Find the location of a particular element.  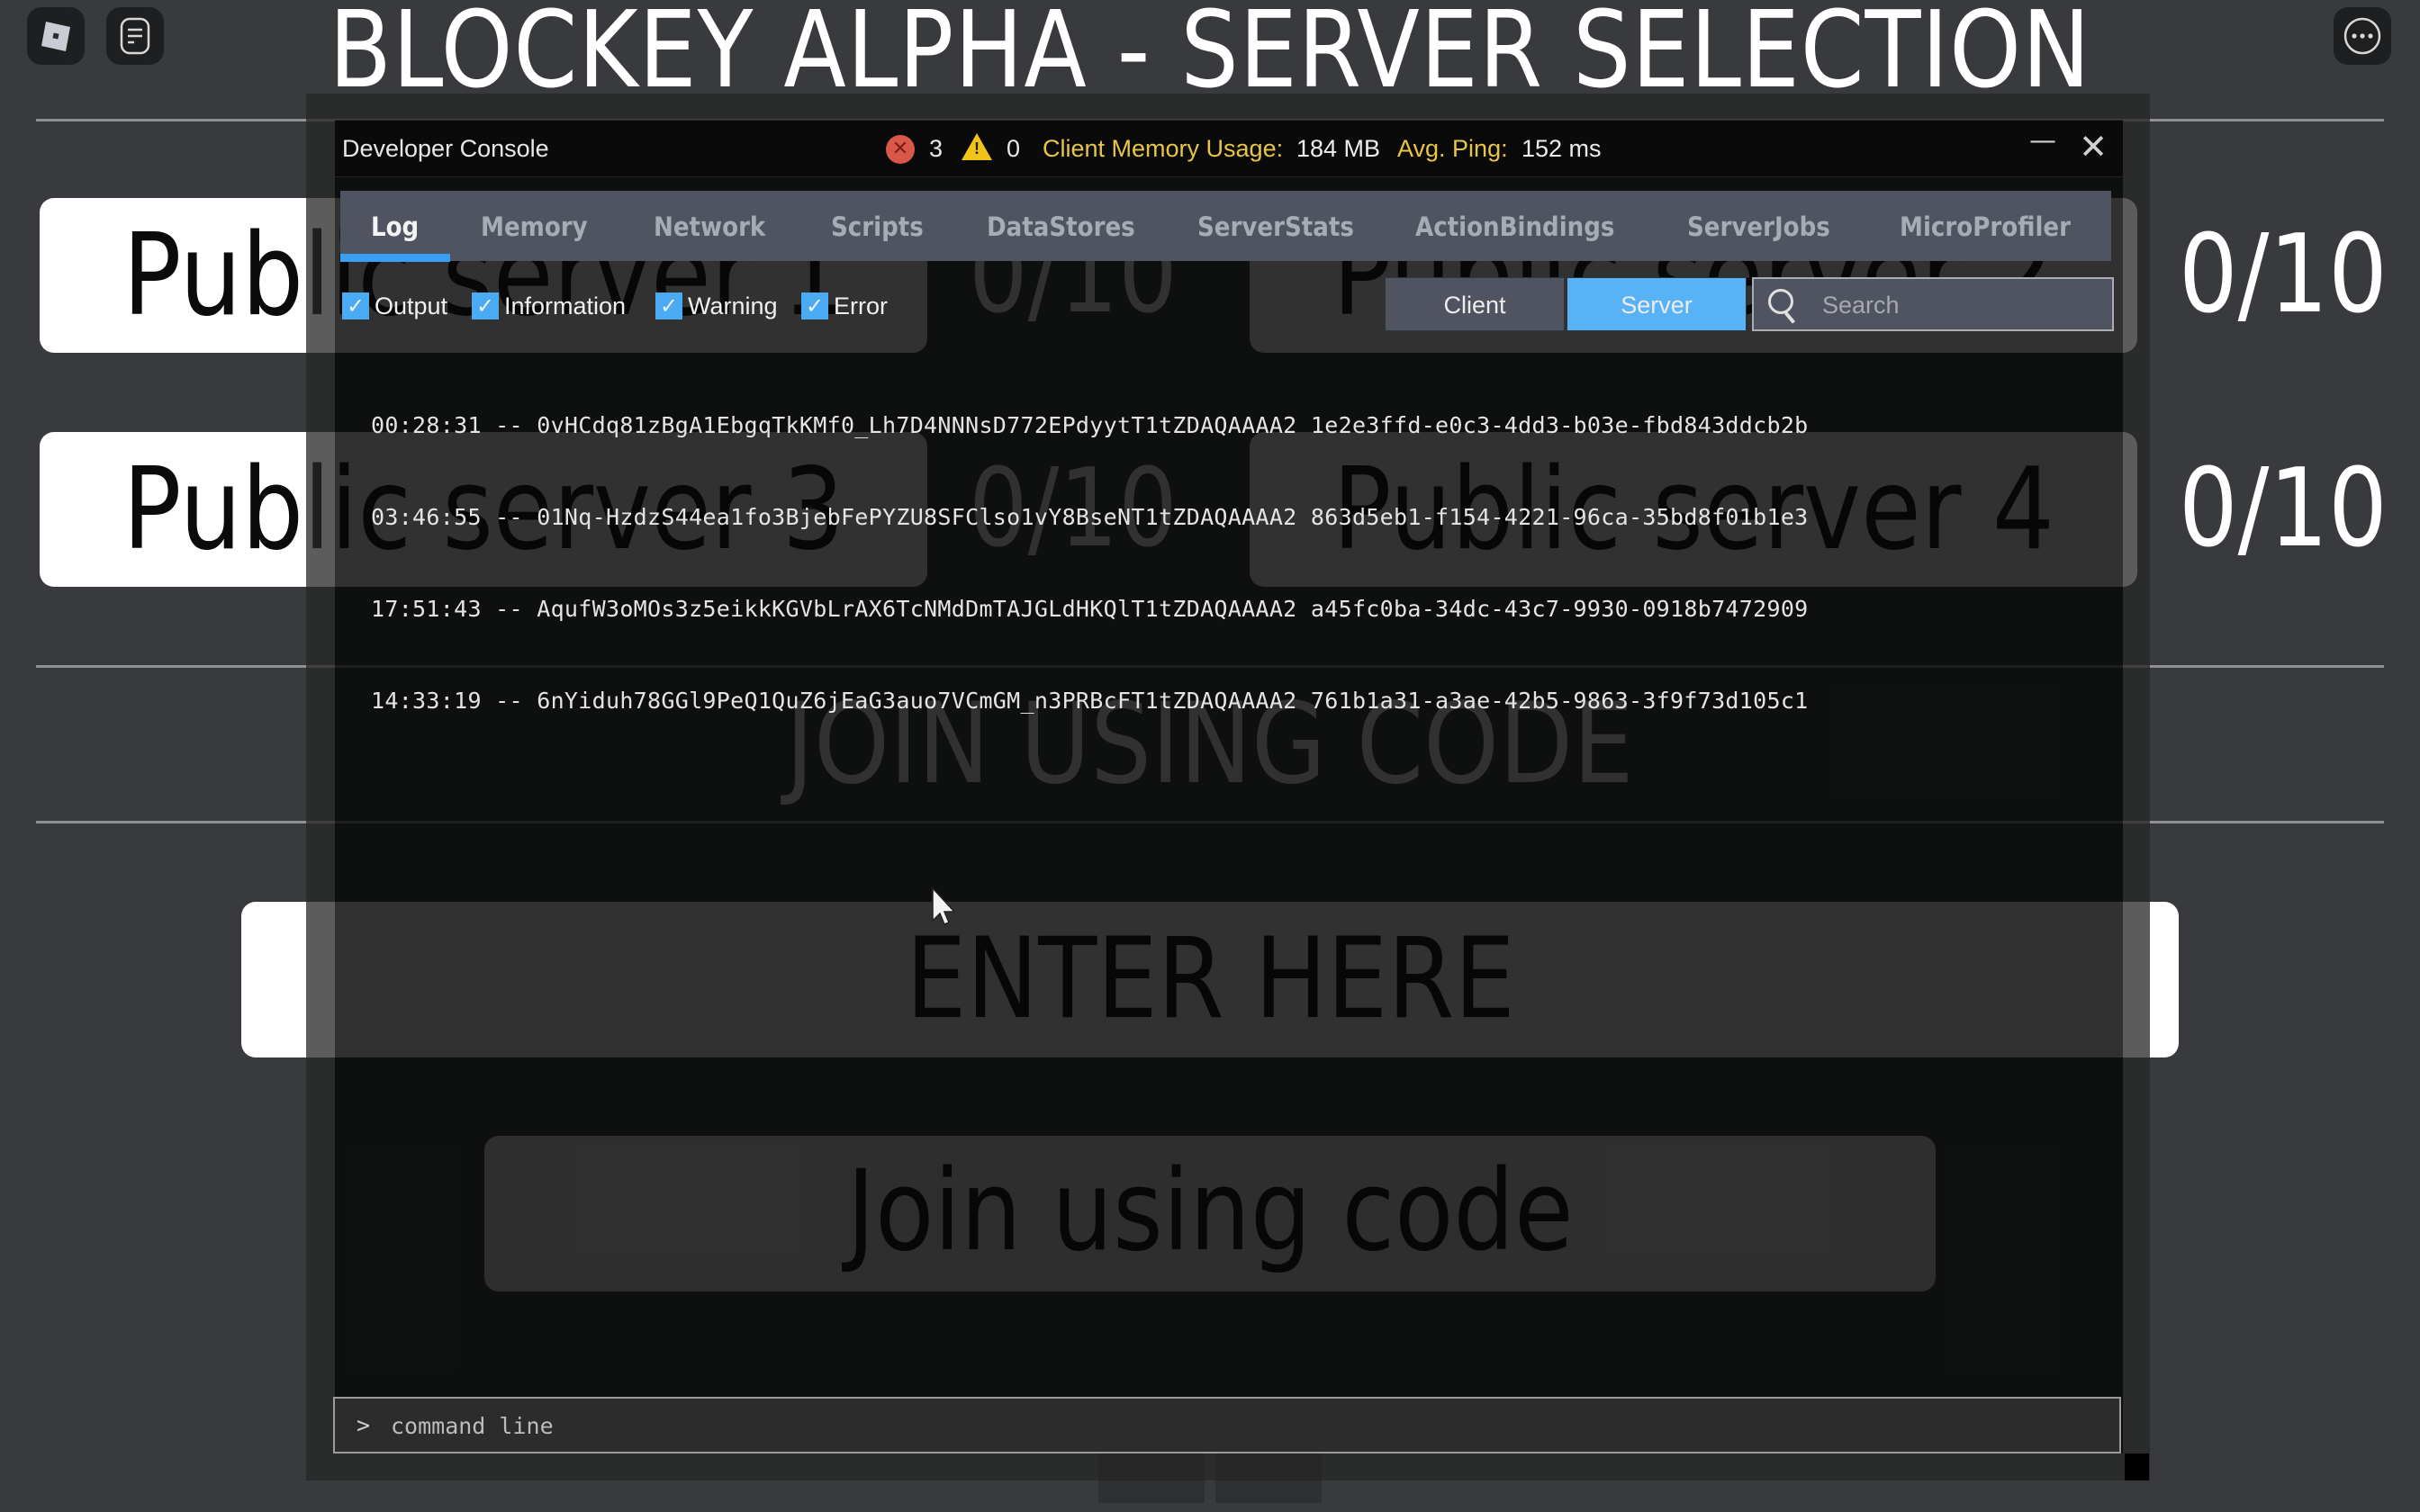

close-button: ✕ is located at coordinates (2093, 147).